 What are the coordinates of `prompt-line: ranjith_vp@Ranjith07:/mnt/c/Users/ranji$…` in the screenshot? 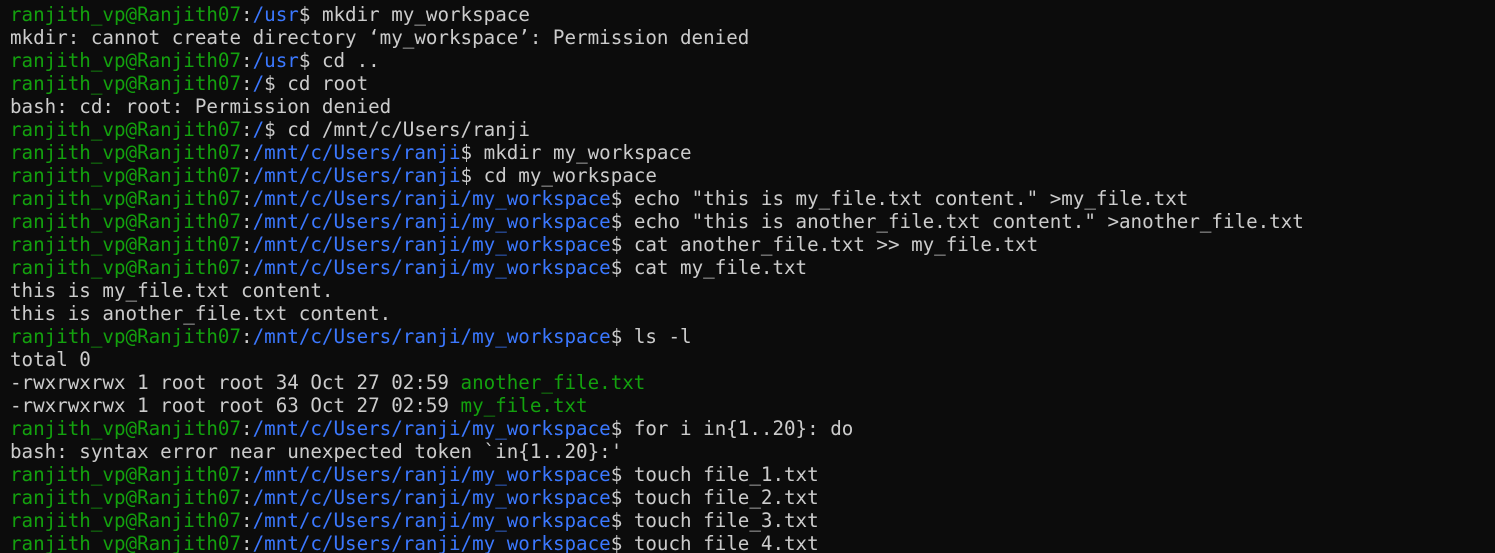 It's located at (752, 175).